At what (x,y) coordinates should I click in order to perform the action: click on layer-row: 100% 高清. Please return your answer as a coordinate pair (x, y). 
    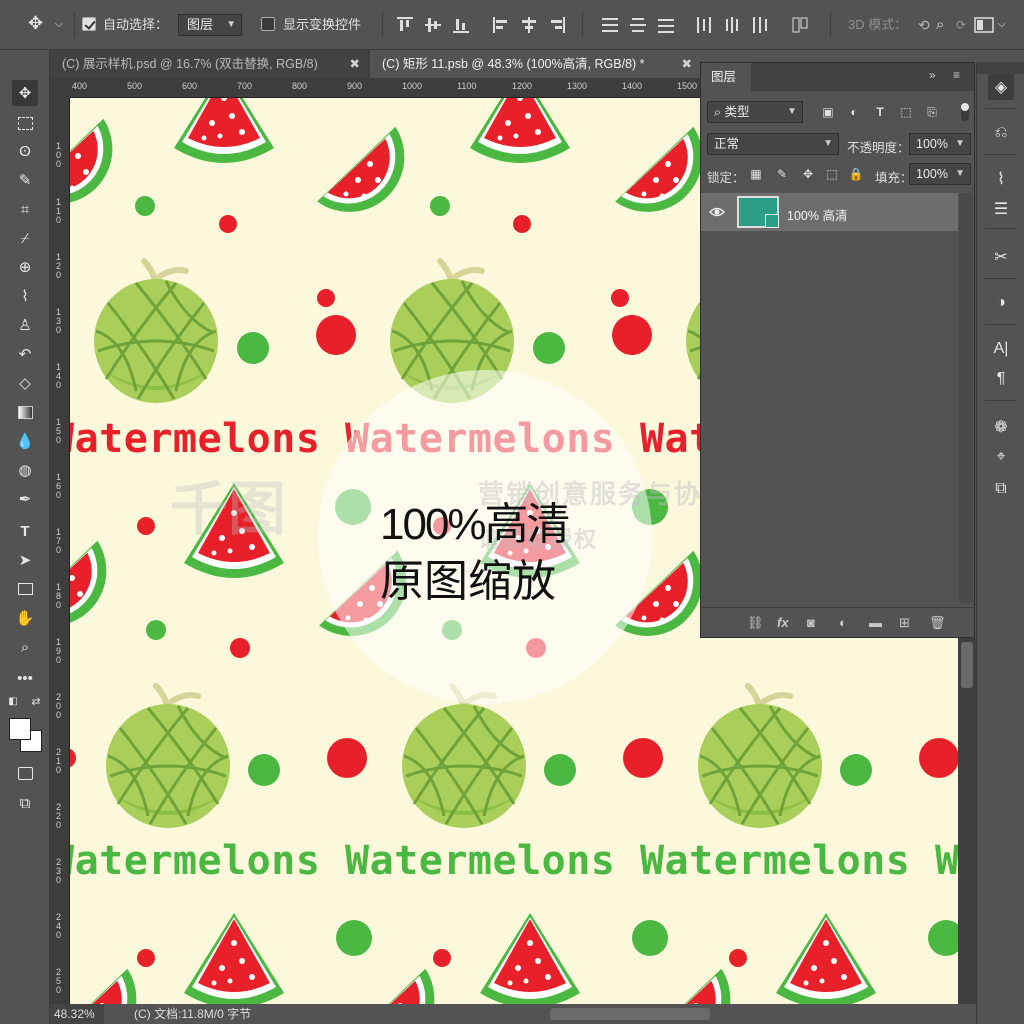
    Looking at the image, I should click on (829, 212).